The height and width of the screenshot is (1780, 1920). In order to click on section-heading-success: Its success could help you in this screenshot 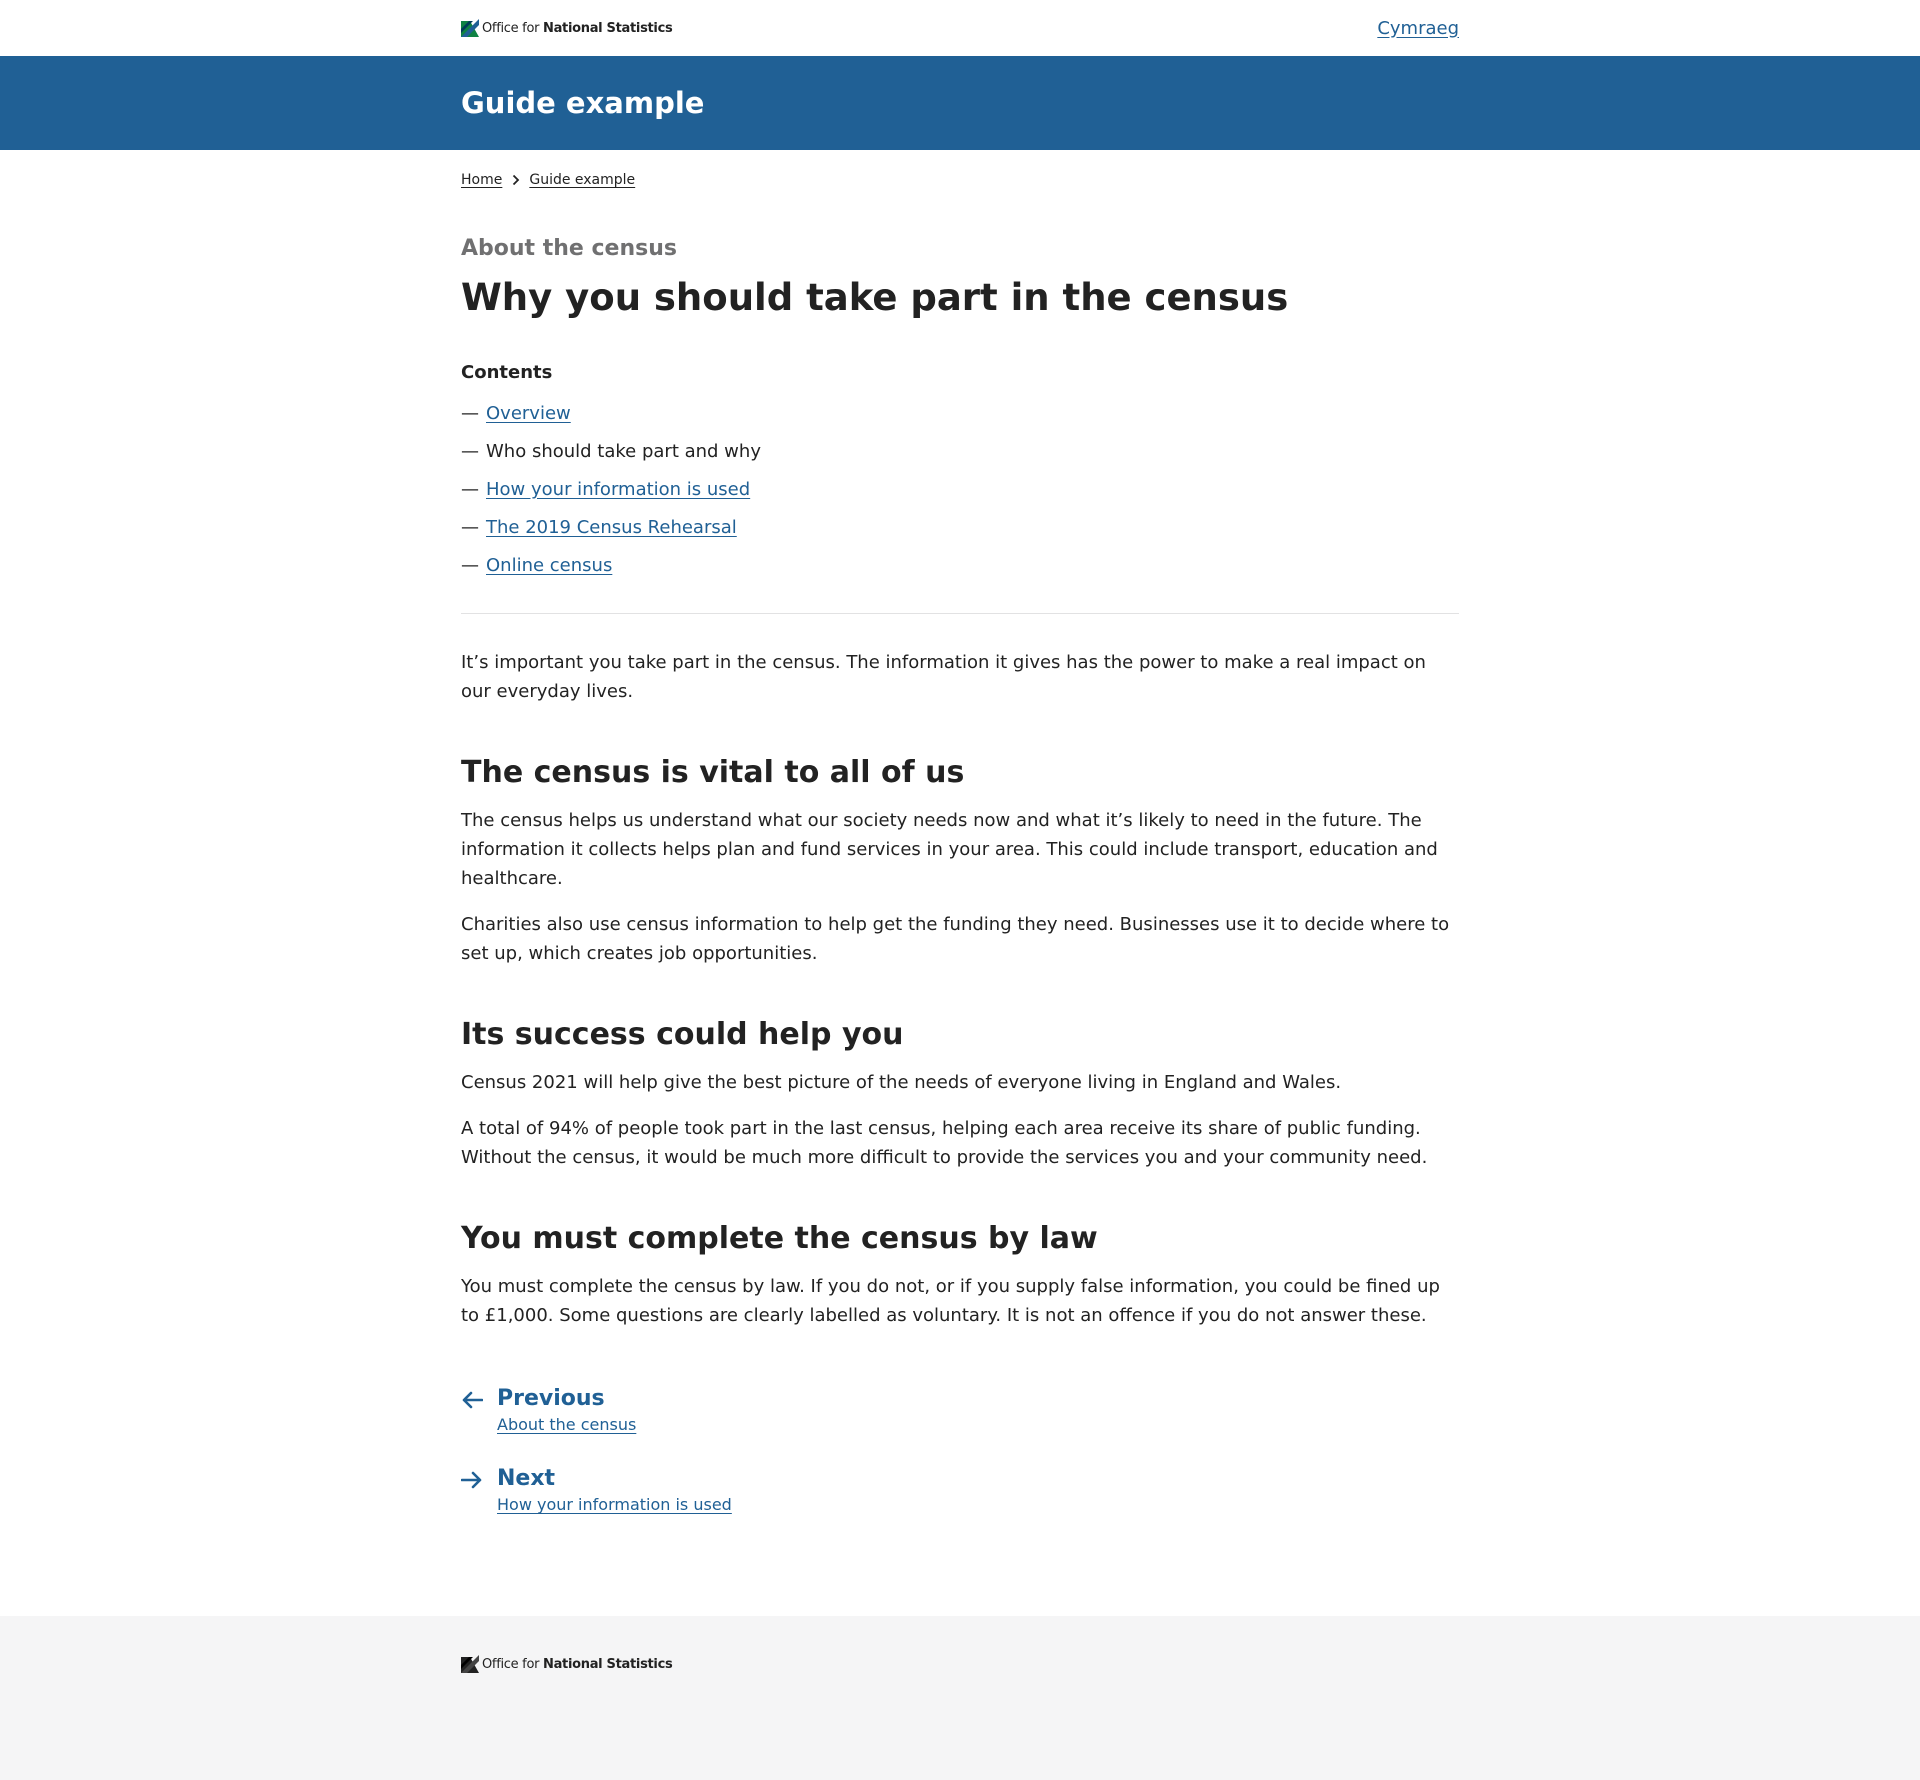, I will do `click(682, 1034)`.